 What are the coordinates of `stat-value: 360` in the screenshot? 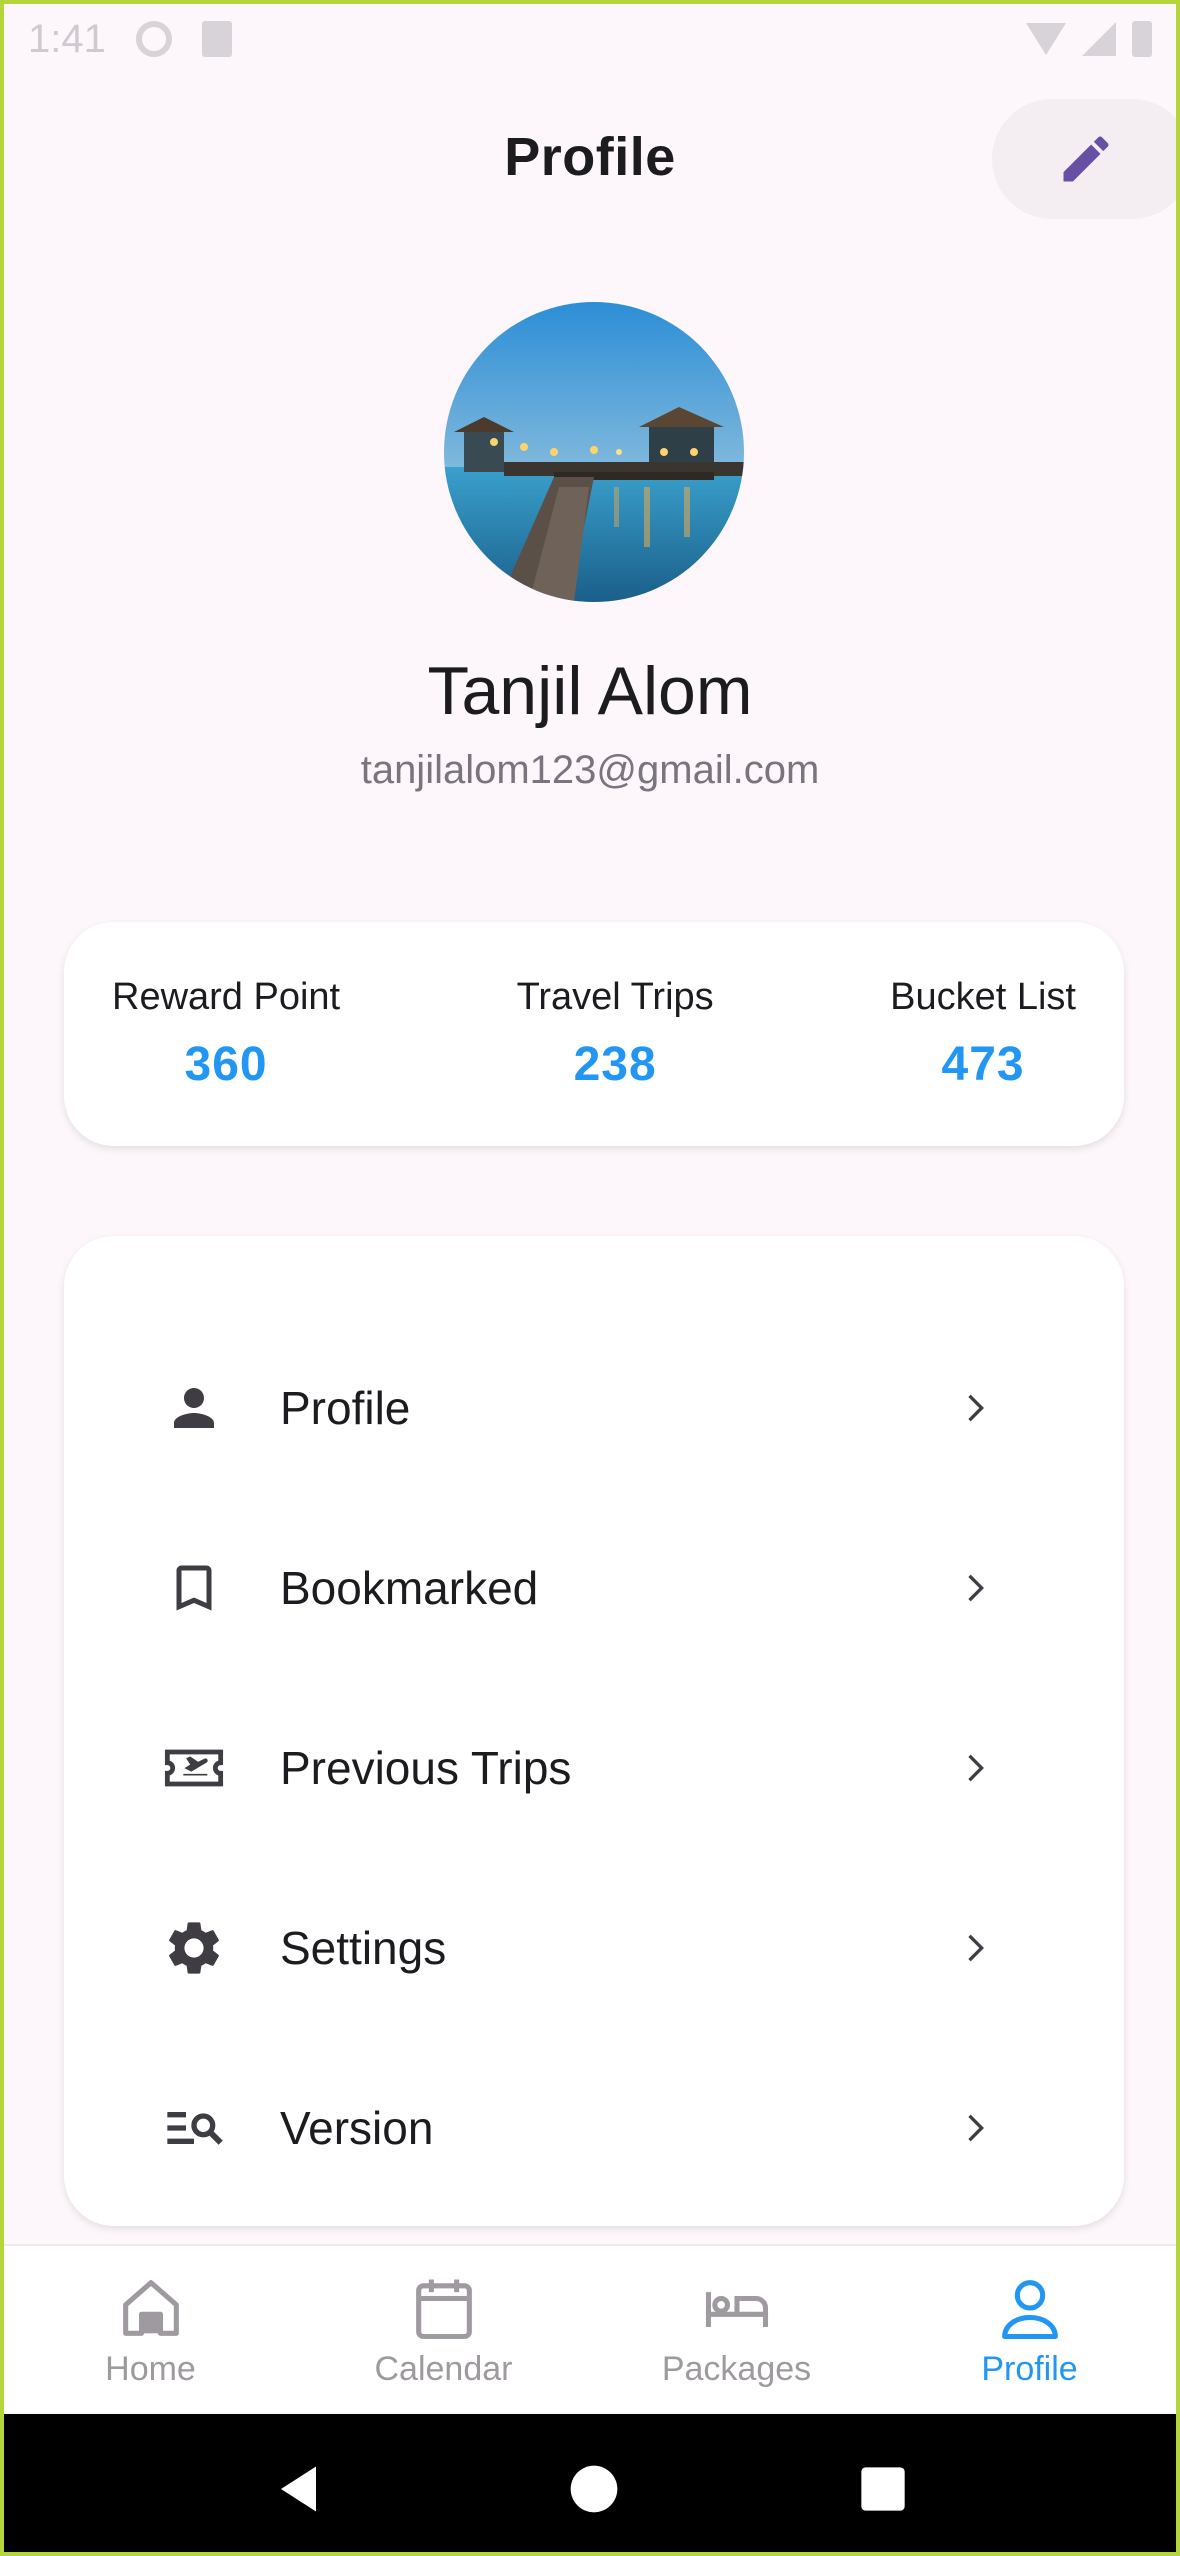 It's located at (226, 1064).